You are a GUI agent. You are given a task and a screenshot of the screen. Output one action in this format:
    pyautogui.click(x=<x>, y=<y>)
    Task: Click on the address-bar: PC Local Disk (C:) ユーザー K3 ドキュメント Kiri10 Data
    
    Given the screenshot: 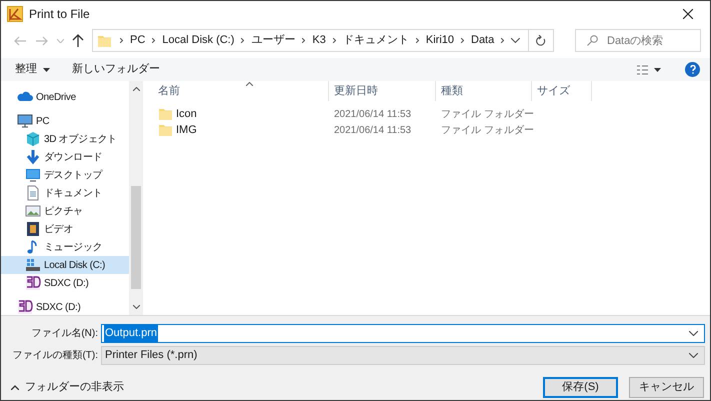 What is the action you would take?
    pyautogui.click(x=310, y=40)
    